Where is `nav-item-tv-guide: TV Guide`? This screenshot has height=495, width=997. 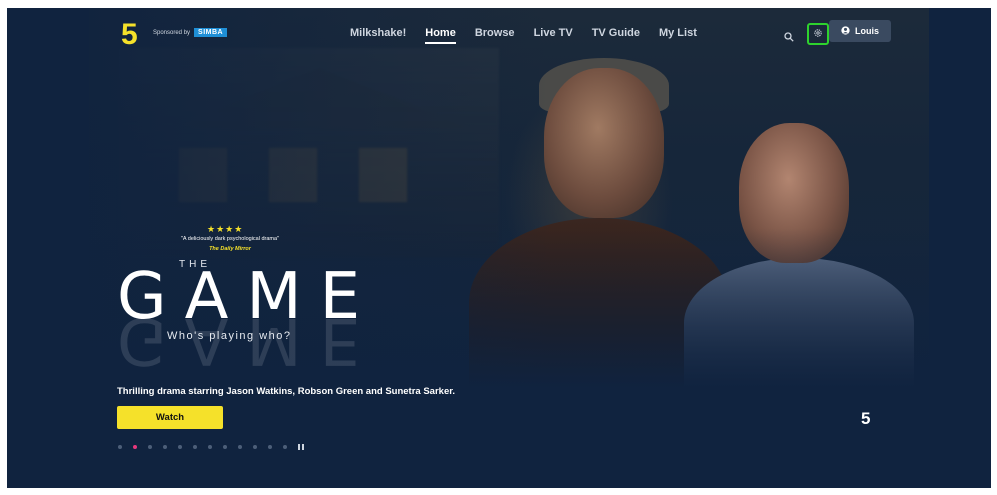 nav-item-tv-guide: TV Guide is located at coordinates (616, 35).